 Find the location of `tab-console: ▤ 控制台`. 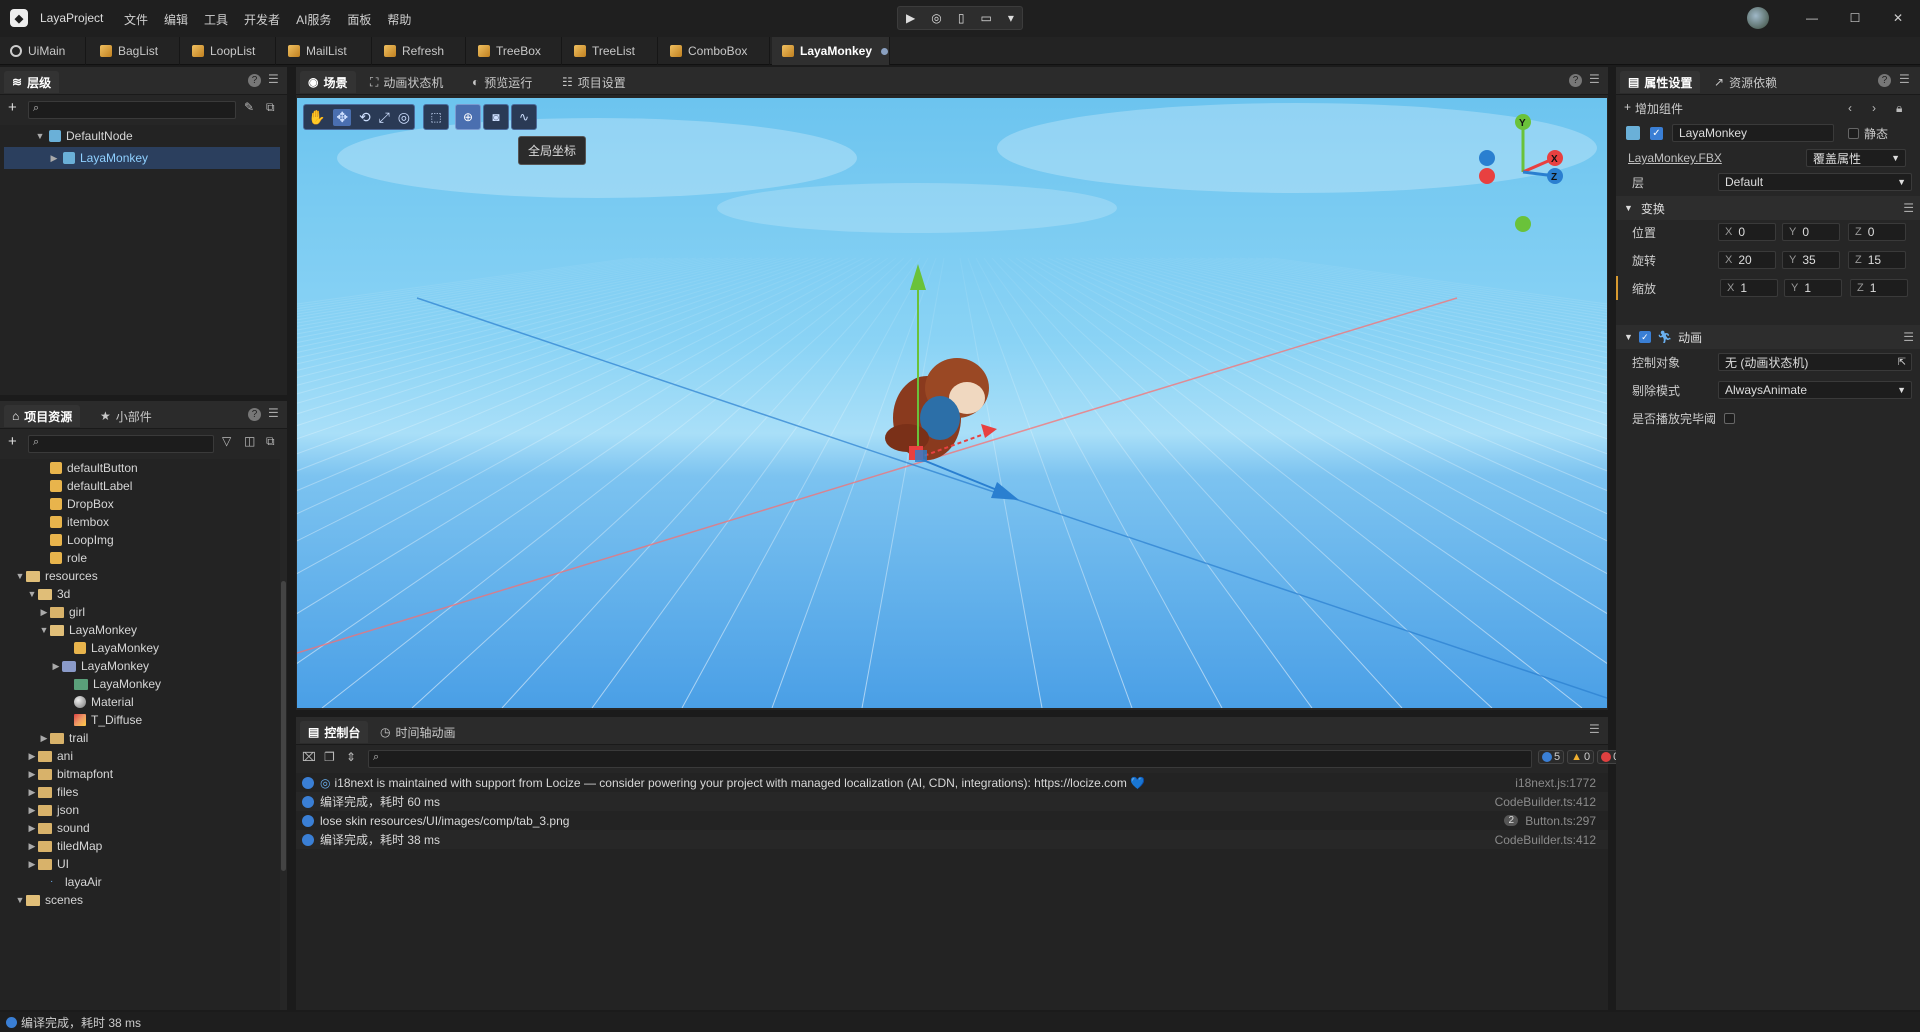

tab-console: ▤ 控制台 is located at coordinates (334, 732).